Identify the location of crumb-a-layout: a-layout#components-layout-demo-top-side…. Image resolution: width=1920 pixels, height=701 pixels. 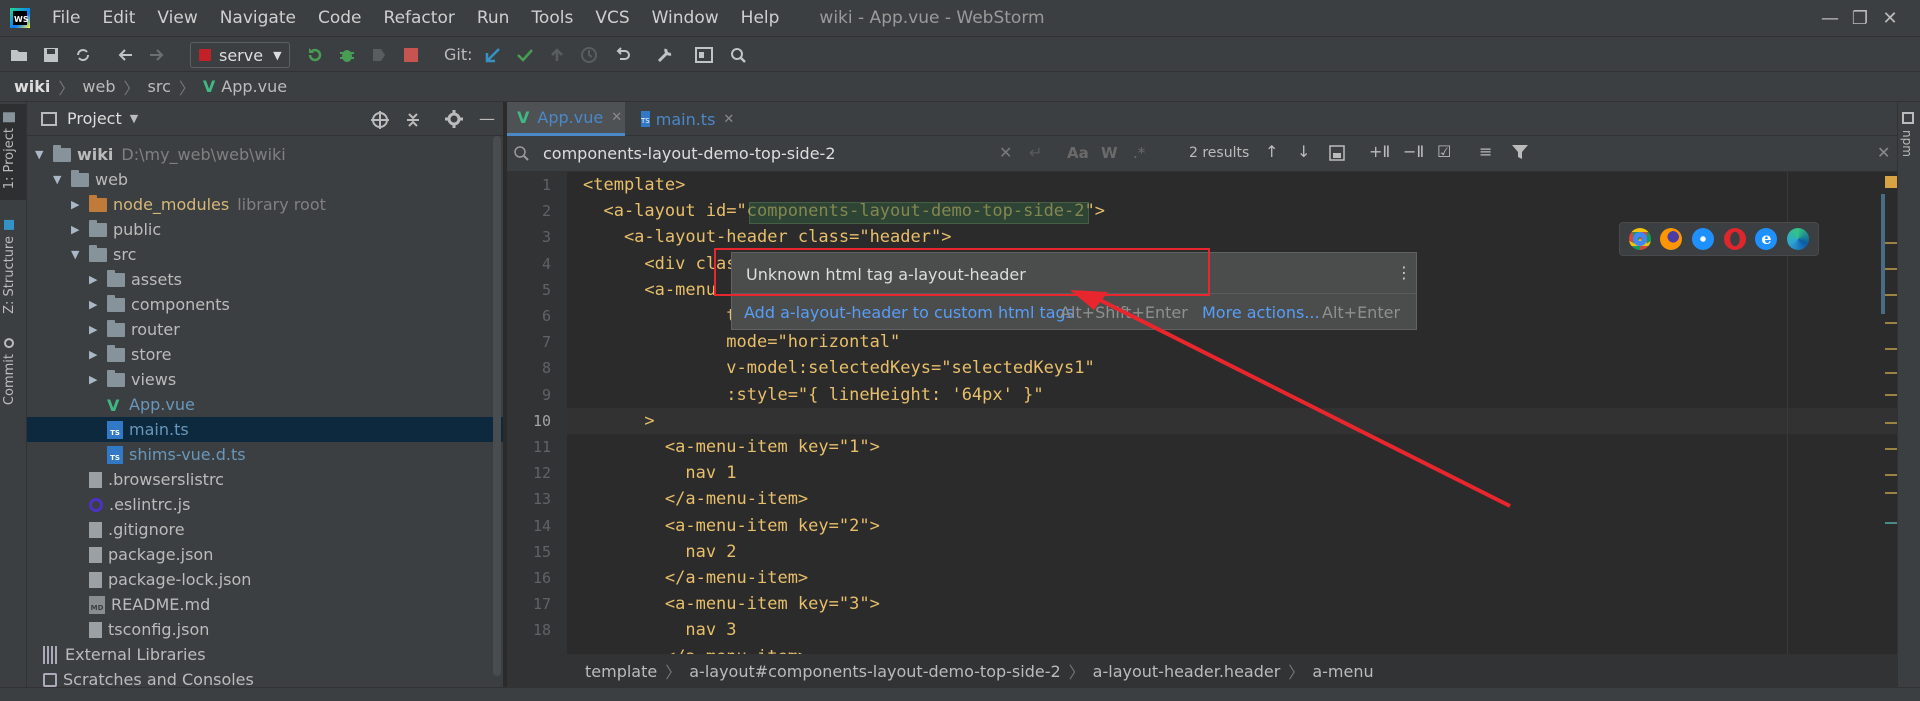
(874, 671).